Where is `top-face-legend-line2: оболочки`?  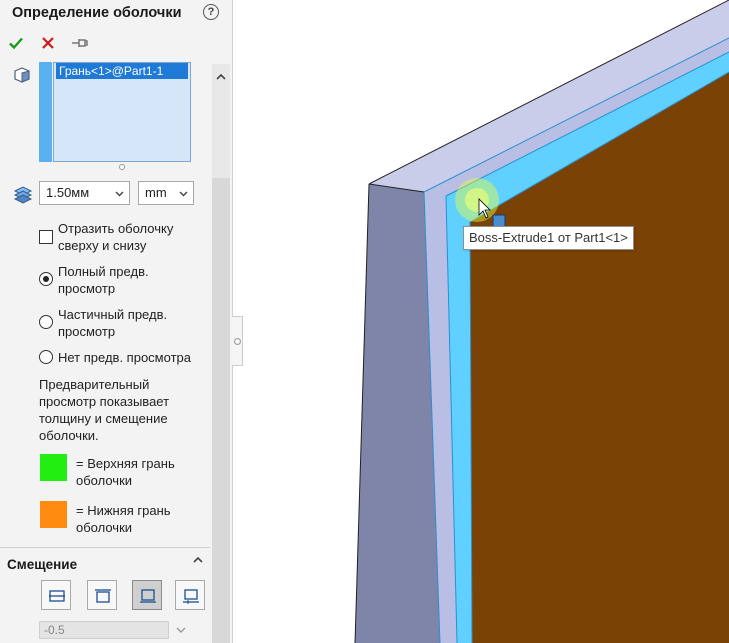
top-face-legend-line2: оболочки is located at coordinates (104, 480).